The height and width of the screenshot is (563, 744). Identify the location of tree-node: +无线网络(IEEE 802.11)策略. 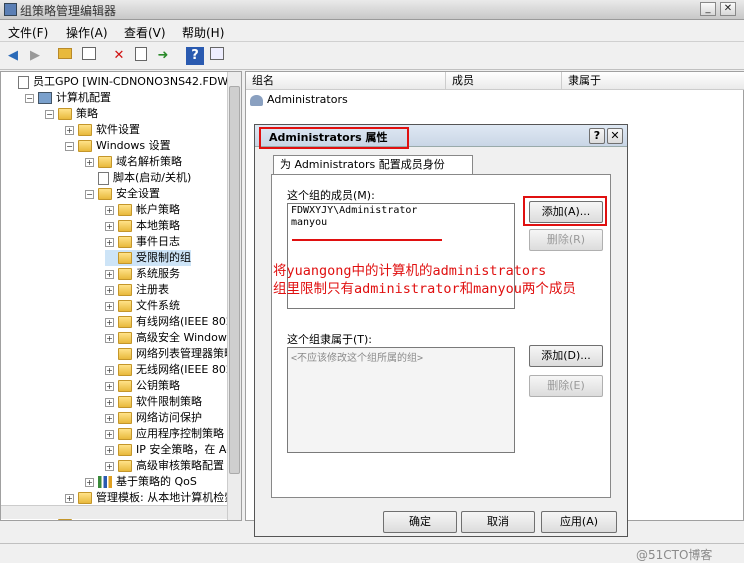
(173, 370).